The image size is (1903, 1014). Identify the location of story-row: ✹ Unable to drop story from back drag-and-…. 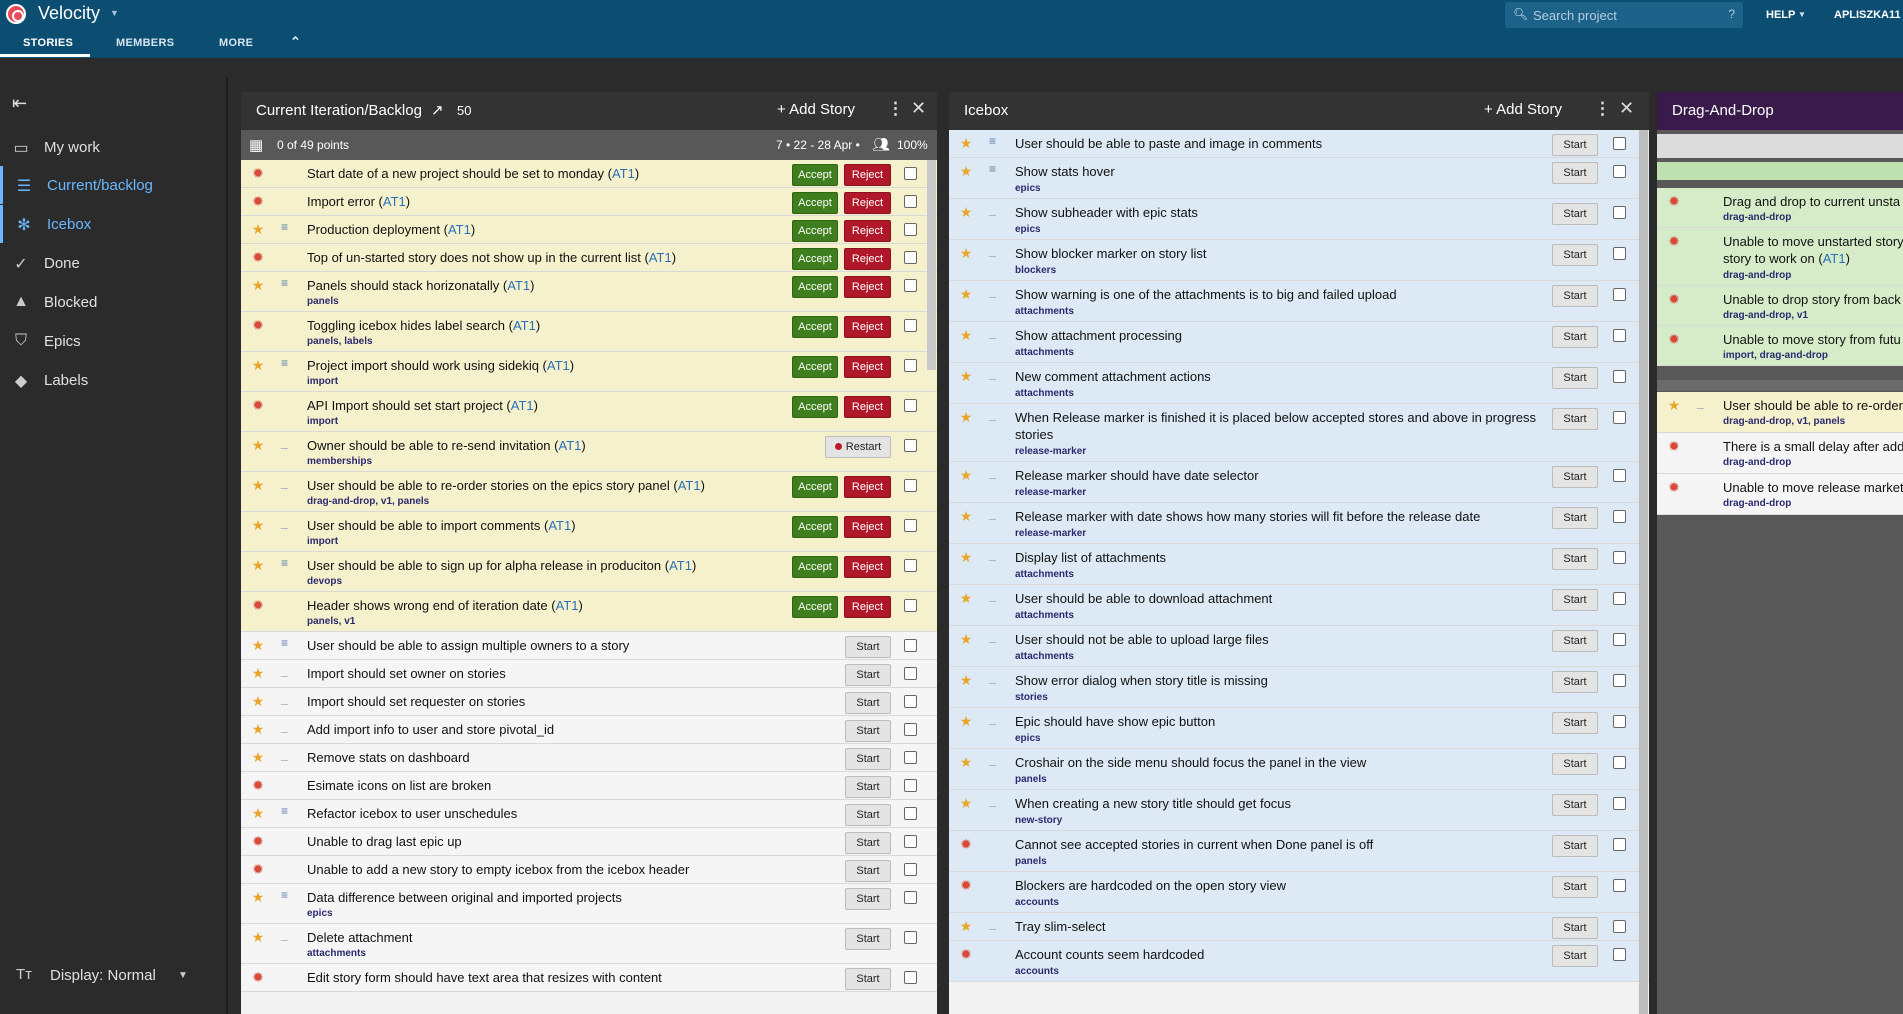
(1780, 306).